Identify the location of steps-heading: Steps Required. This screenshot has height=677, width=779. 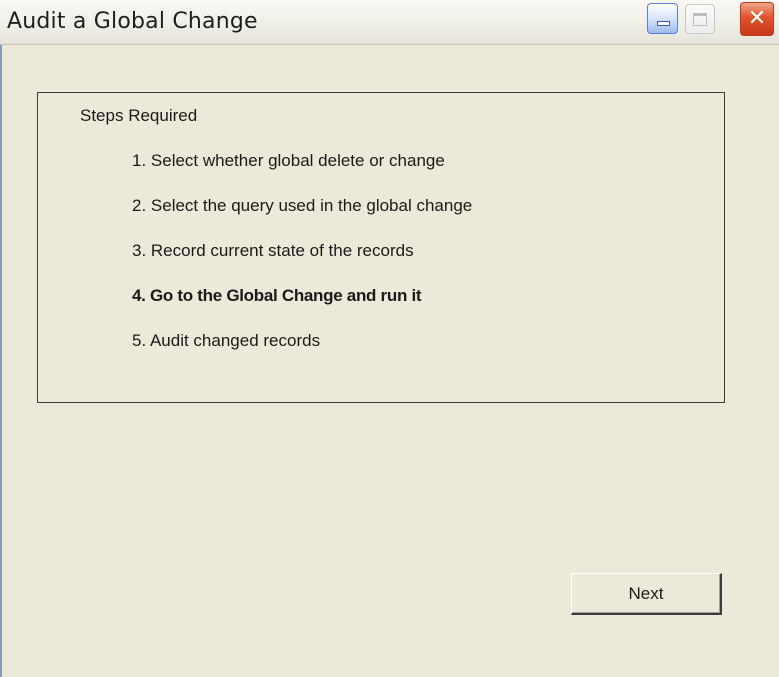
(139, 115).